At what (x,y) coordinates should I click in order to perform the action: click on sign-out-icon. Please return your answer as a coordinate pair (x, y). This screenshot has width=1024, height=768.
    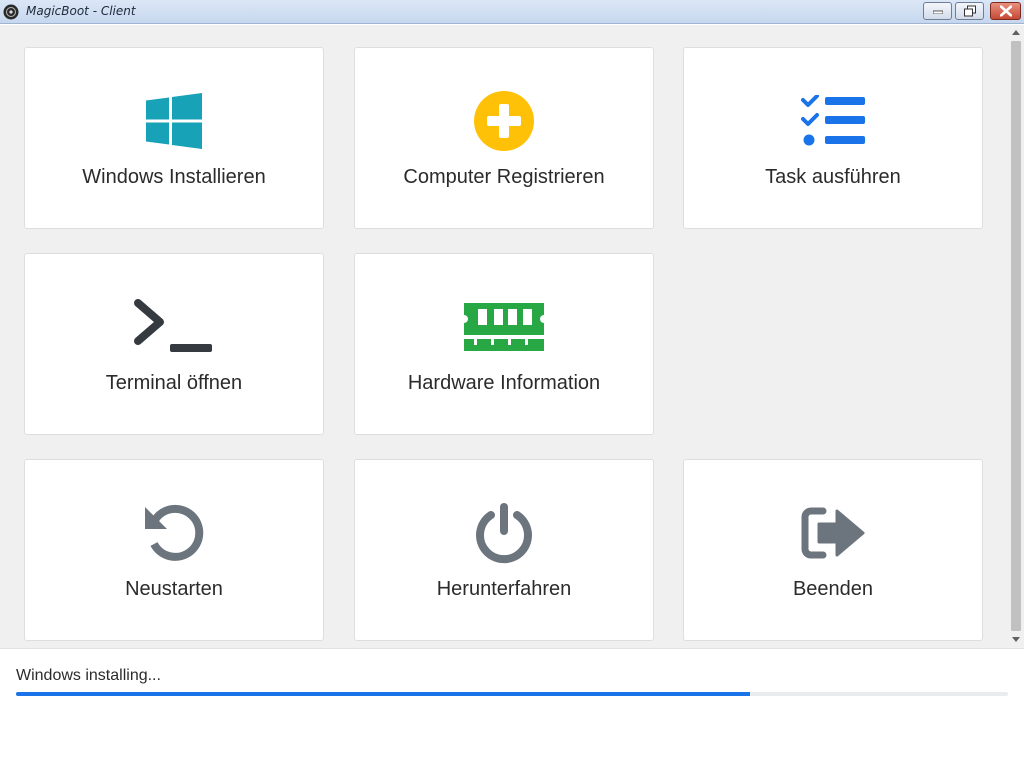
    Looking at the image, I should click on (833, 533).